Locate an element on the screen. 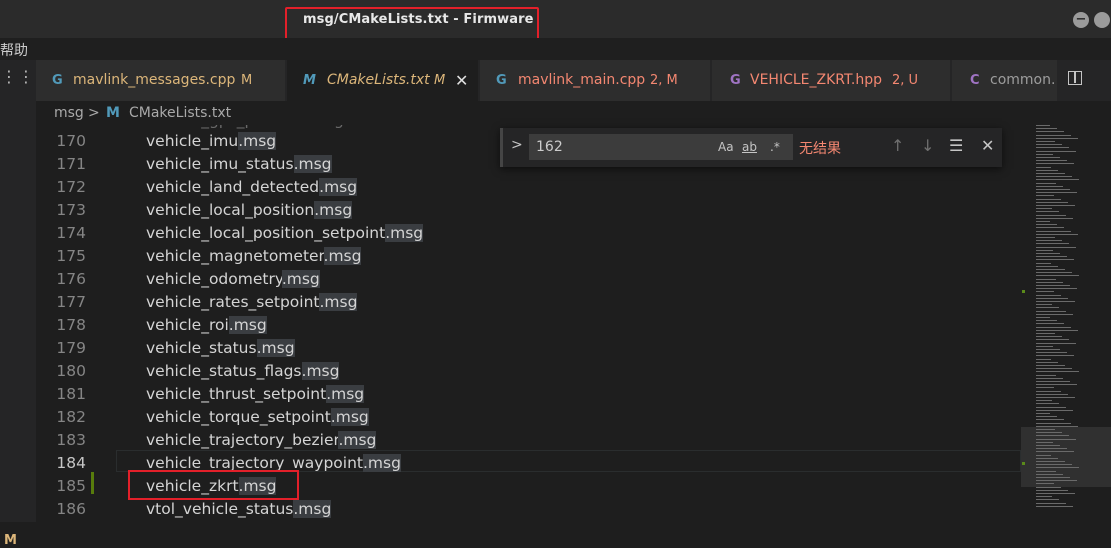  tab-vehicle-zkrt: G VEHICLE_ZKRT.hpp 2, U is located at coordinates (831, 80).